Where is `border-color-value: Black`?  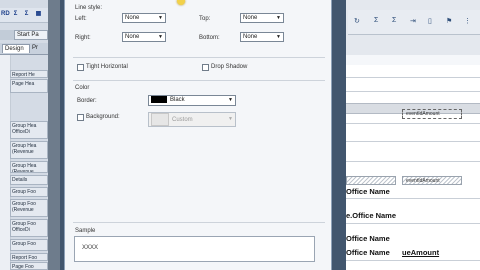 border-color-value: Black is located at coordinates (177, 100).